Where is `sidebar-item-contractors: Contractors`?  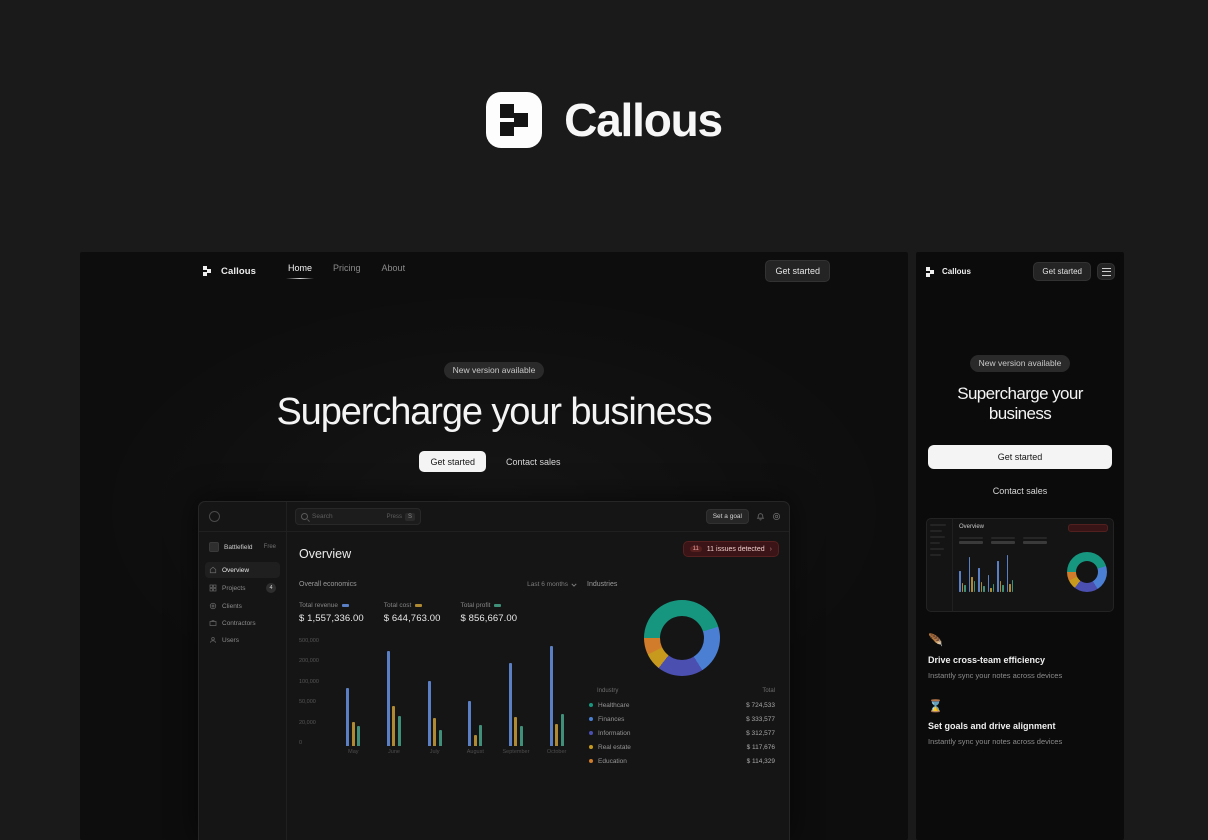 sidebar-item-contractors: Contractors is located at coordinates (242, 623).